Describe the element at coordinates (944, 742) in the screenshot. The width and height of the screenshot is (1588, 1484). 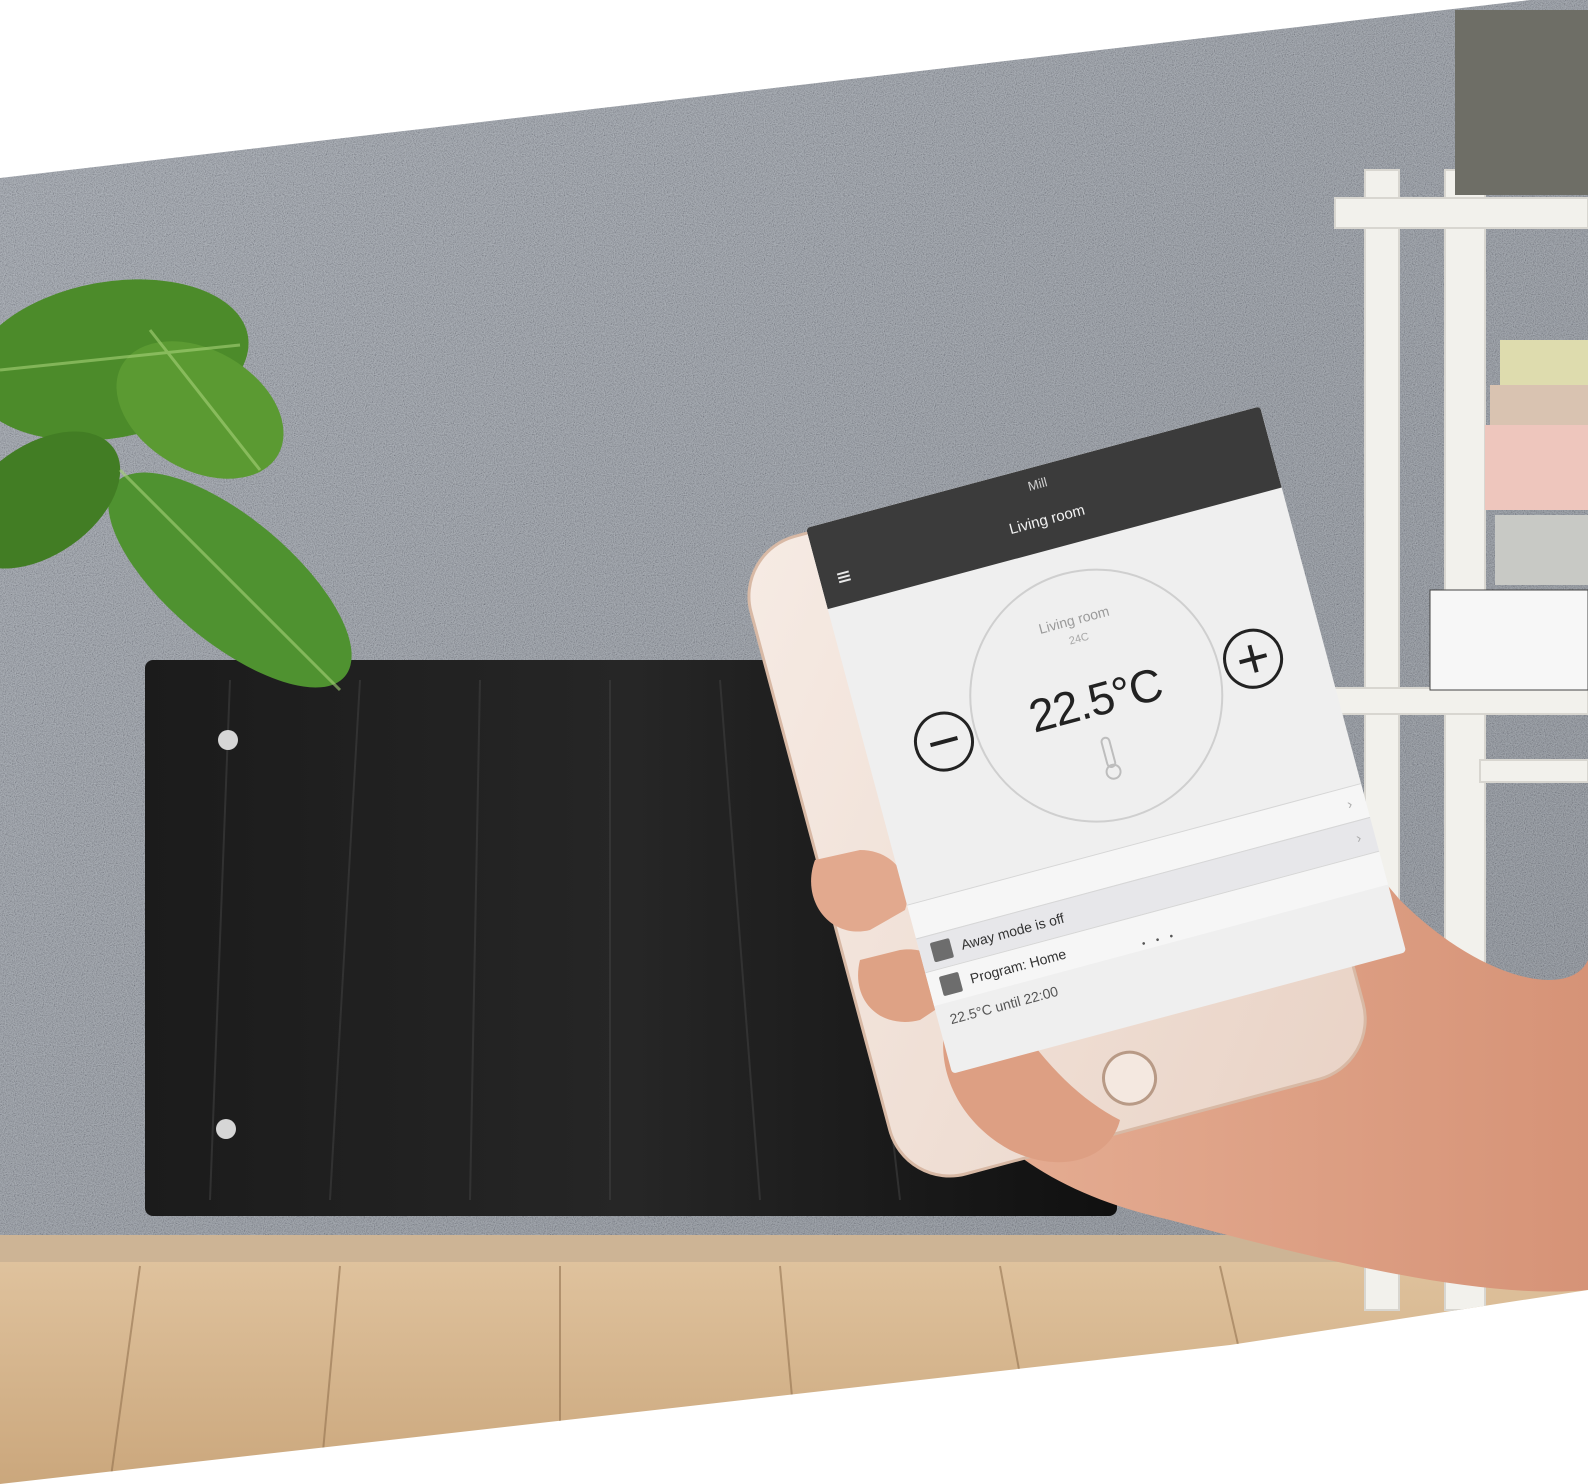
I see `minus-icon` at that location.